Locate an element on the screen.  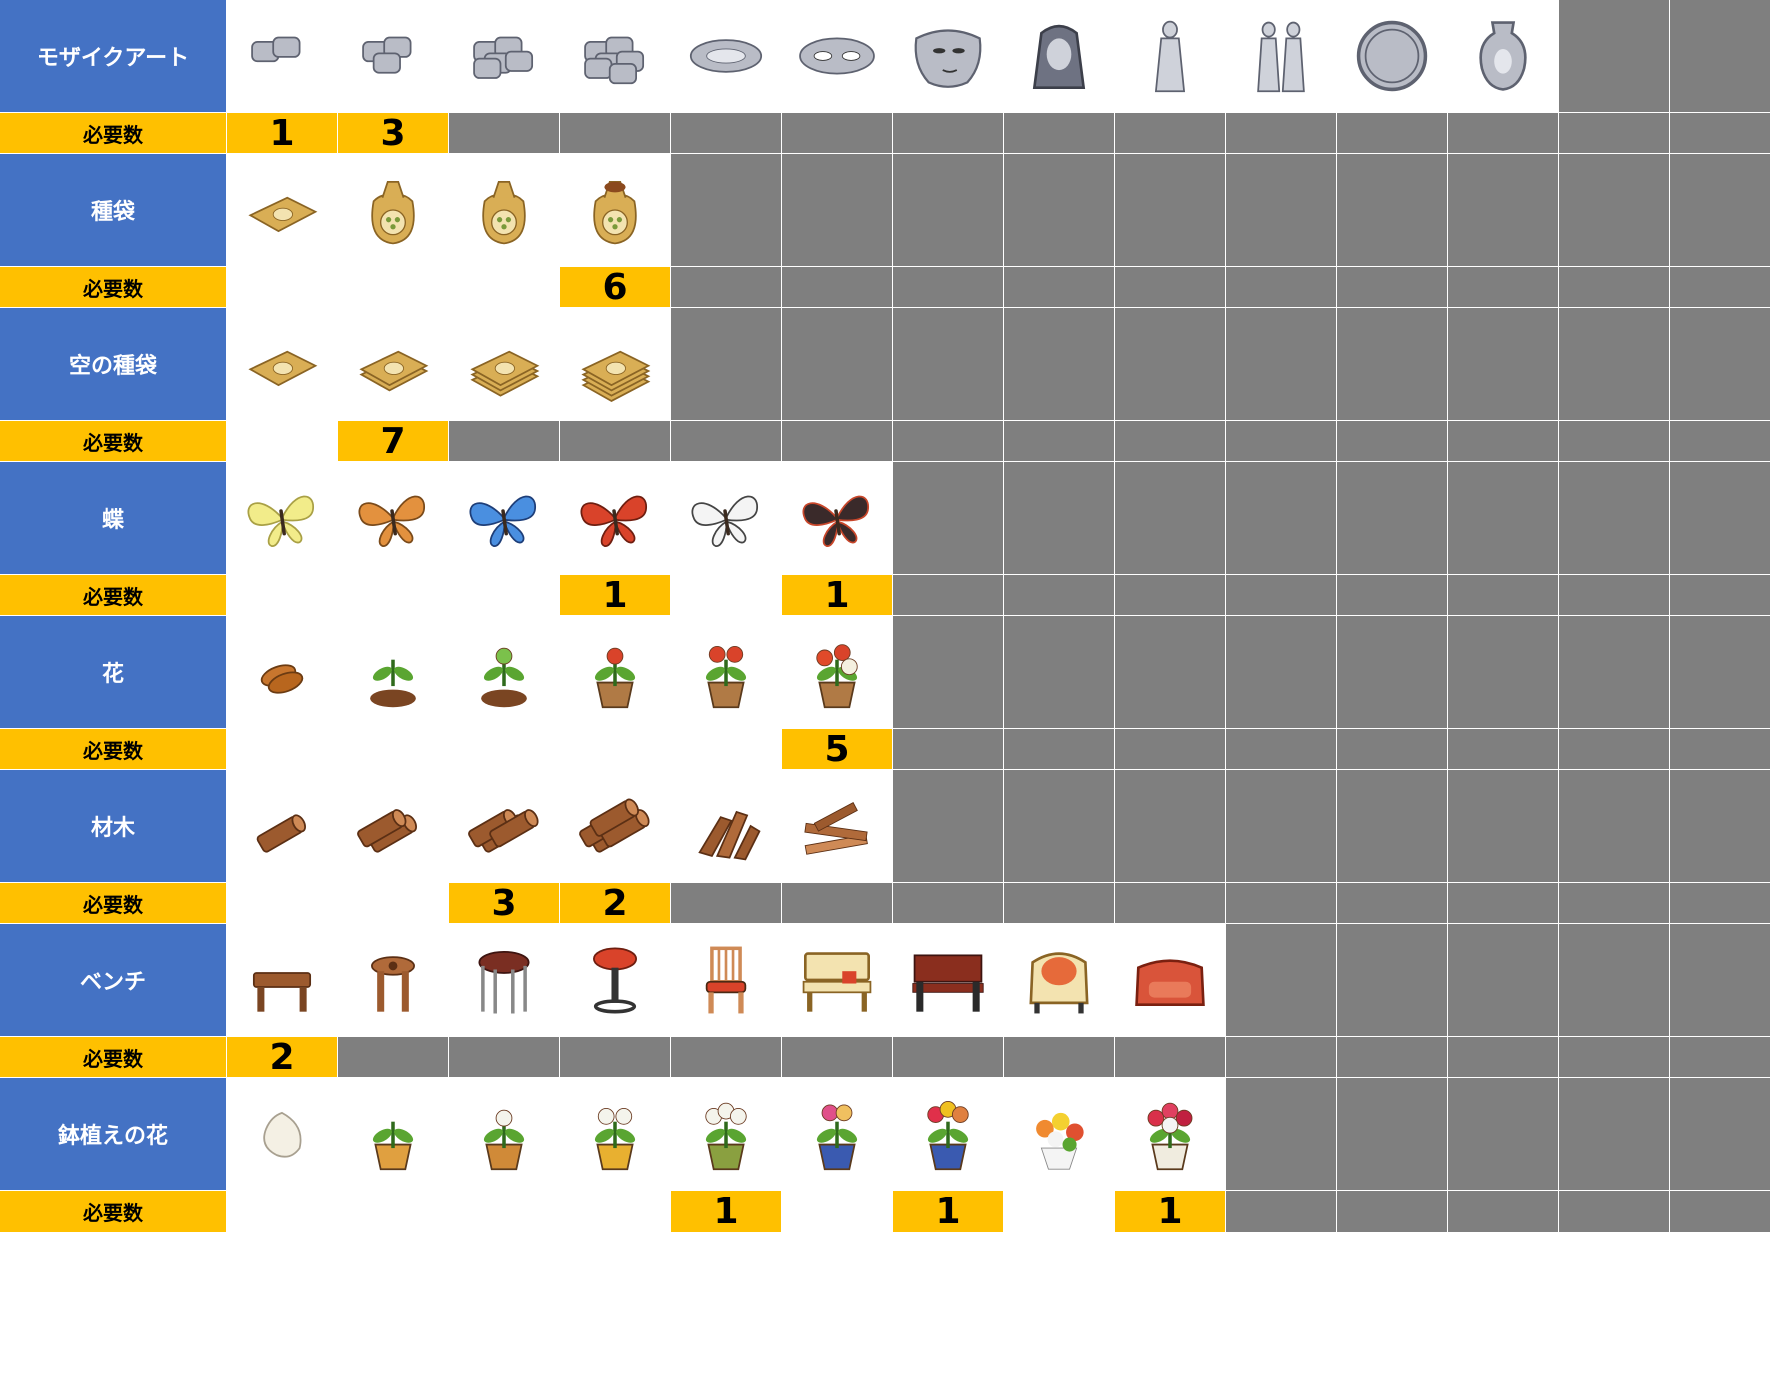
red-sofa-icon is located at coordinates (1170, 980).